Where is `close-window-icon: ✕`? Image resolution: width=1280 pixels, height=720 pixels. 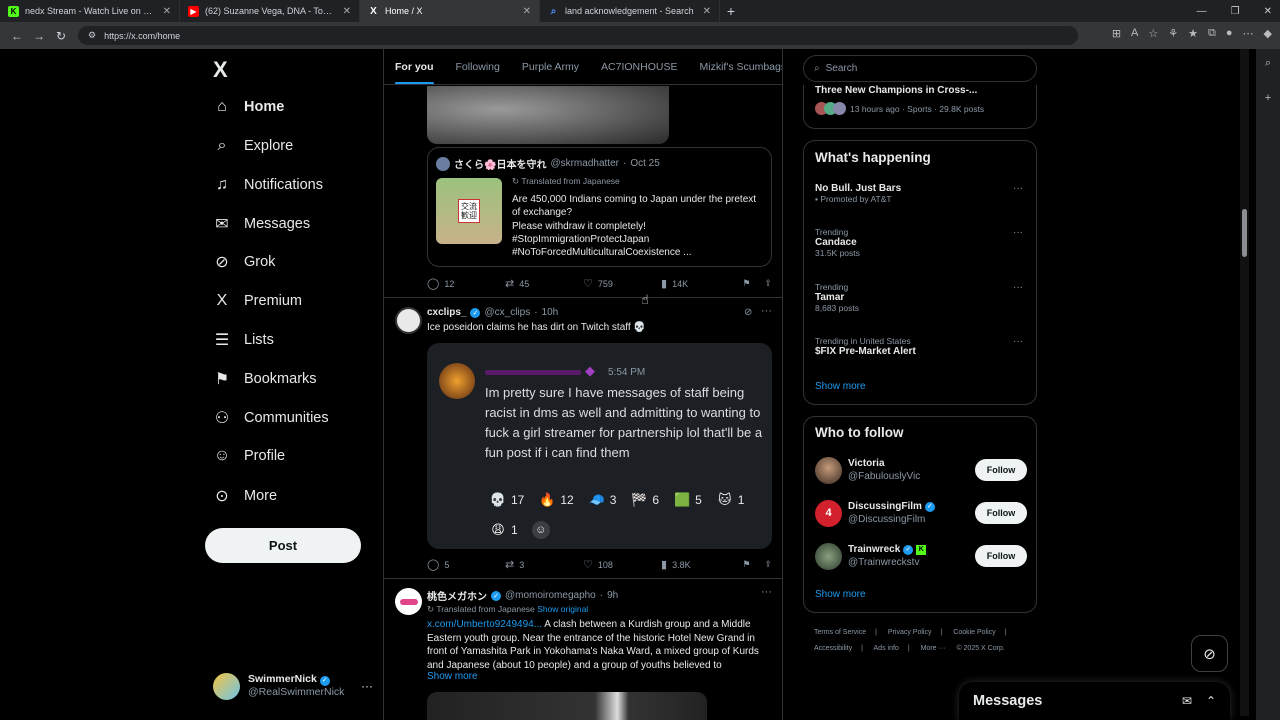 close-window-icon: ✕ is located at coordinates (1268, 11).